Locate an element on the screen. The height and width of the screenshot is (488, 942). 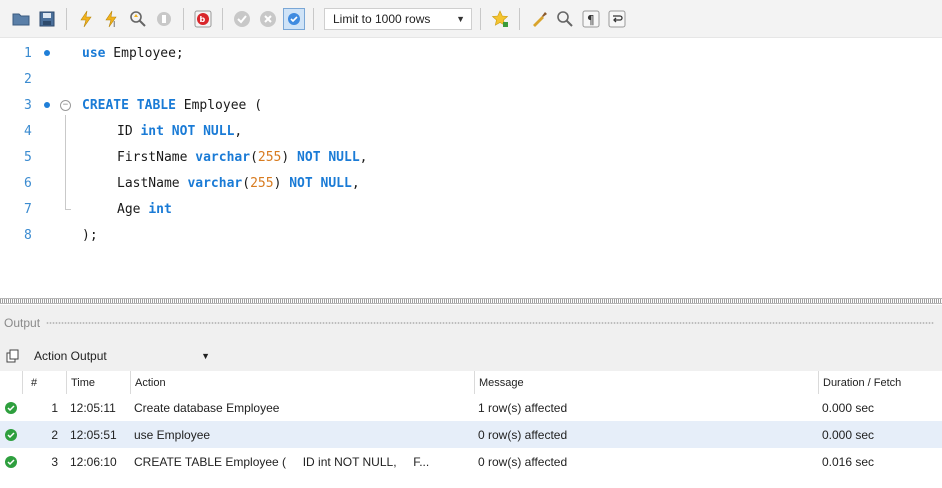
beautify-favorite-icon is located at coordinates (500, 19).